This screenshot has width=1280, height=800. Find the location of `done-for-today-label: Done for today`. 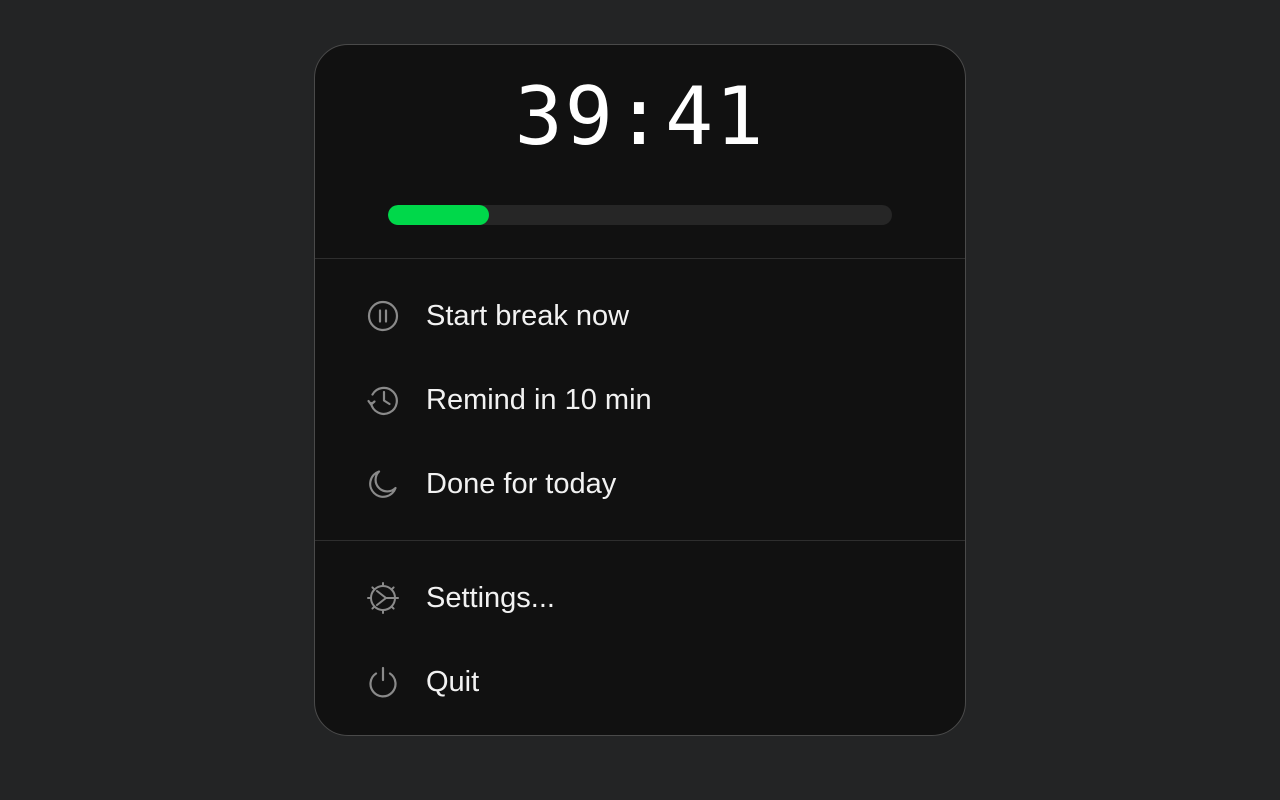

done-for-today-label: Done for today is located at coordinates (521, 483).